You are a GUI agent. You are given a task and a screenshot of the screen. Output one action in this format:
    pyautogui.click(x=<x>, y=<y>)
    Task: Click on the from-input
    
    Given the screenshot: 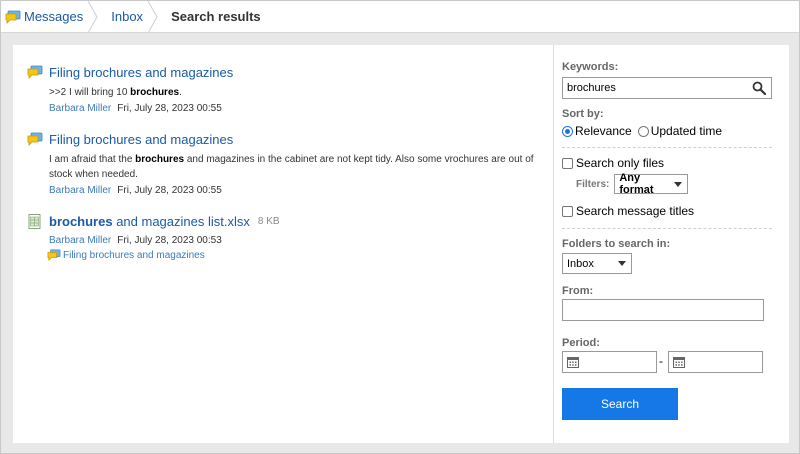 What is the action you would take?
    pyautogui.click(x=663, y=310)
    